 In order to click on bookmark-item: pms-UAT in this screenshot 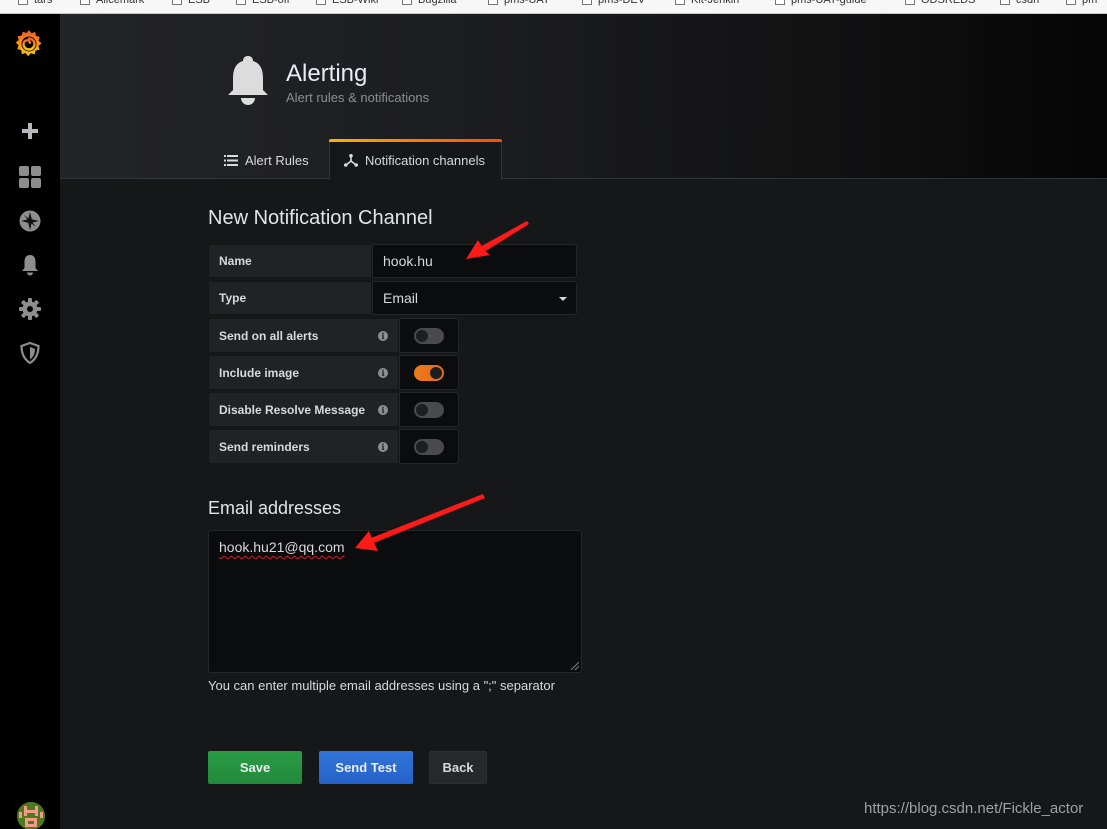, I will do `click(519, 3)`.